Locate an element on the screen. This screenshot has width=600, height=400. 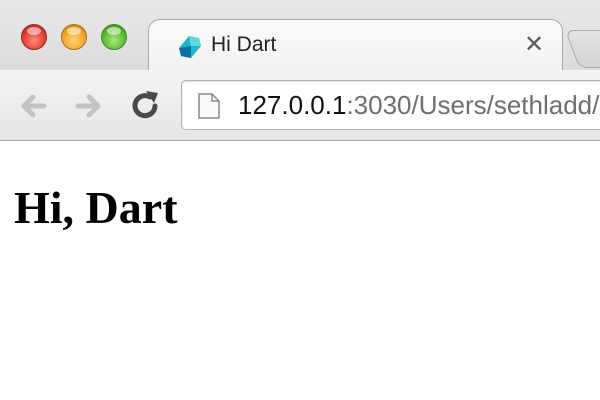
minimize-window-button is located at coordinates (74, 37).